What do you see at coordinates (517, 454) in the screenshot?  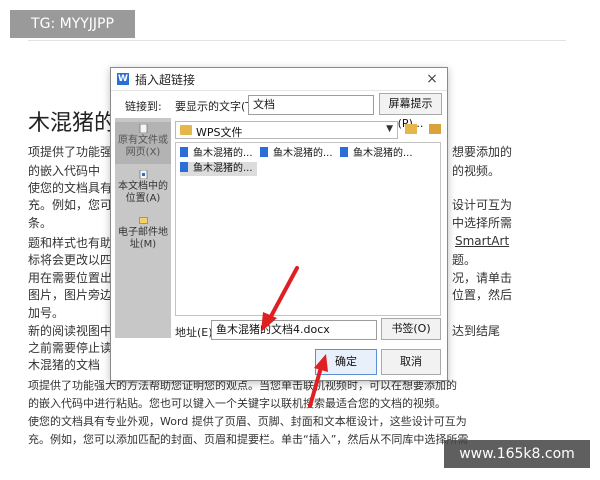 I see `site-watermark: www.165k8.com` at bounding box center [517, 454].